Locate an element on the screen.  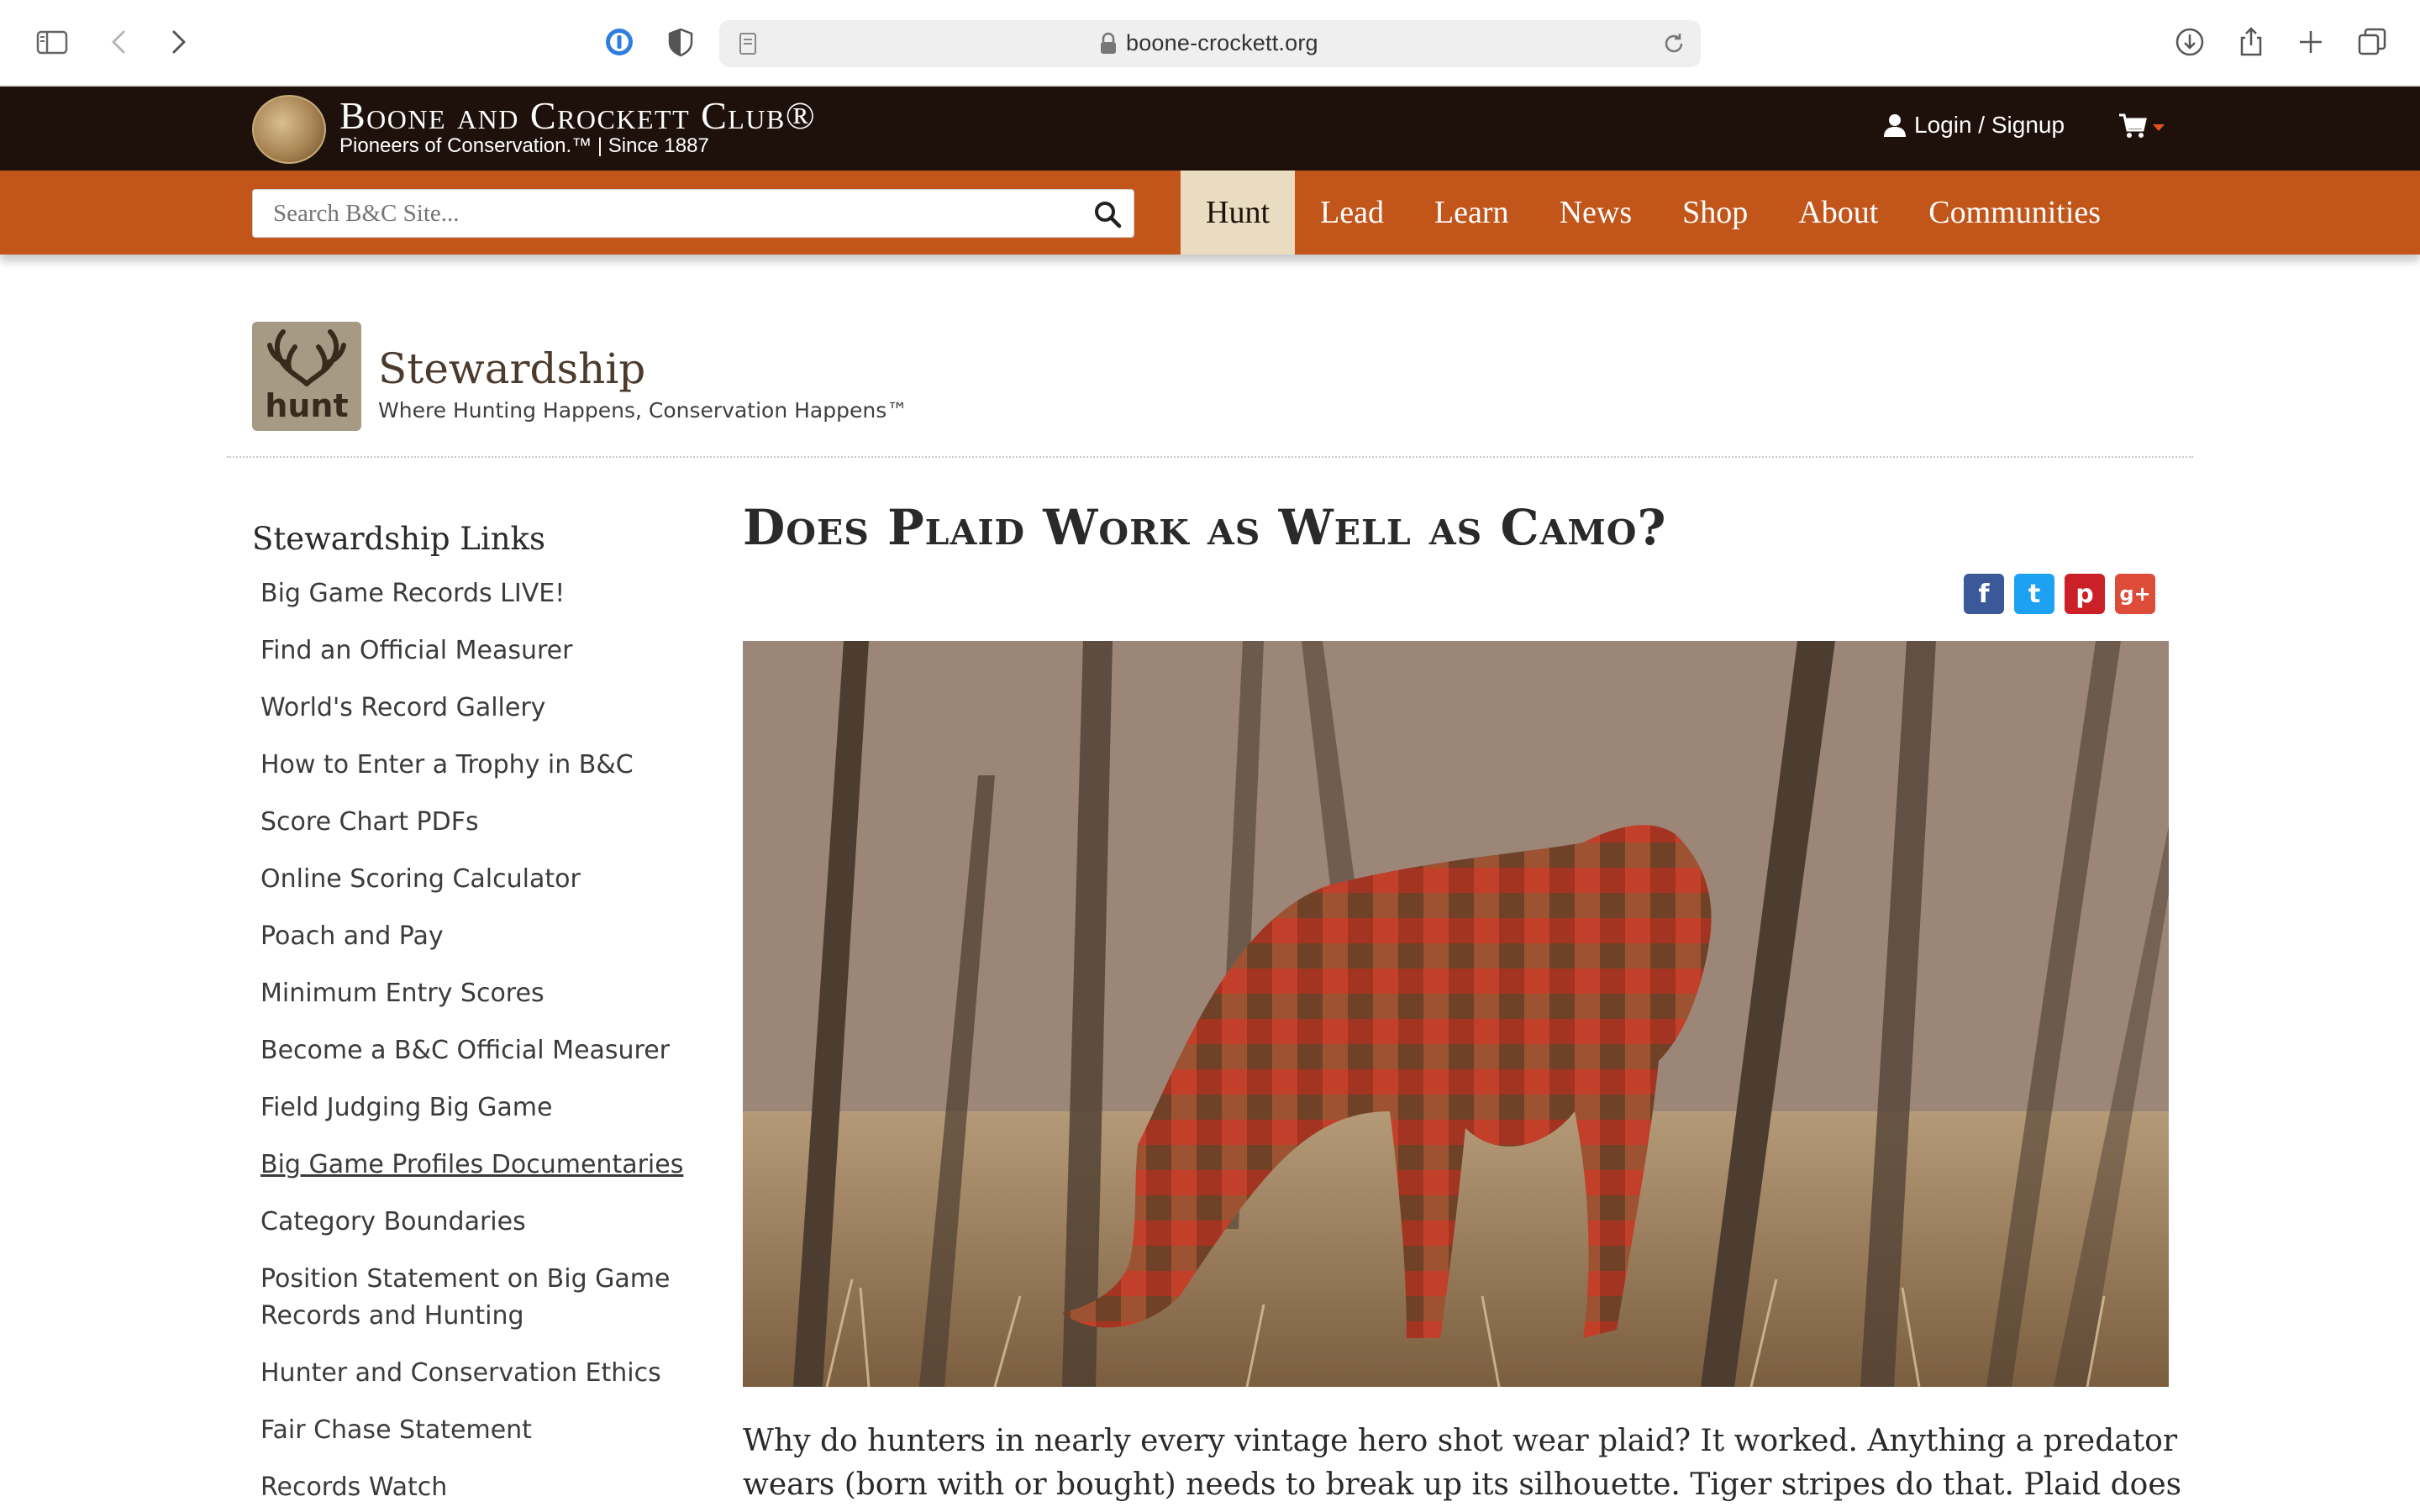
pinterest-icon: p is located at coordinates (2085, 594).